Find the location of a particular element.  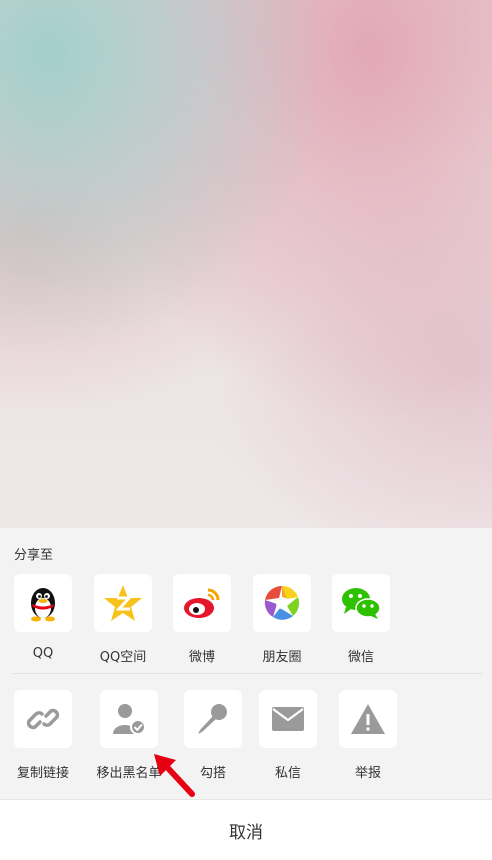

copy-link-button: 复制链接 is located at coordinates (43, 735).